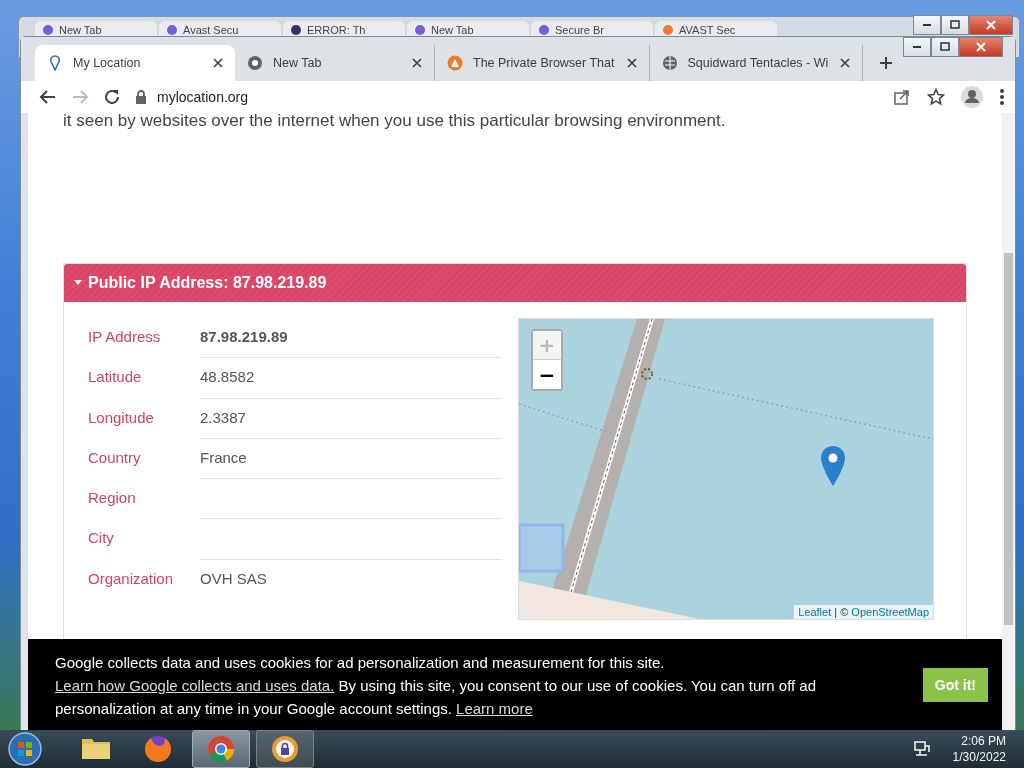  Describe the element at coordinates (125, 337) in the screenshot. I see `field-label: IP Address` at that location.